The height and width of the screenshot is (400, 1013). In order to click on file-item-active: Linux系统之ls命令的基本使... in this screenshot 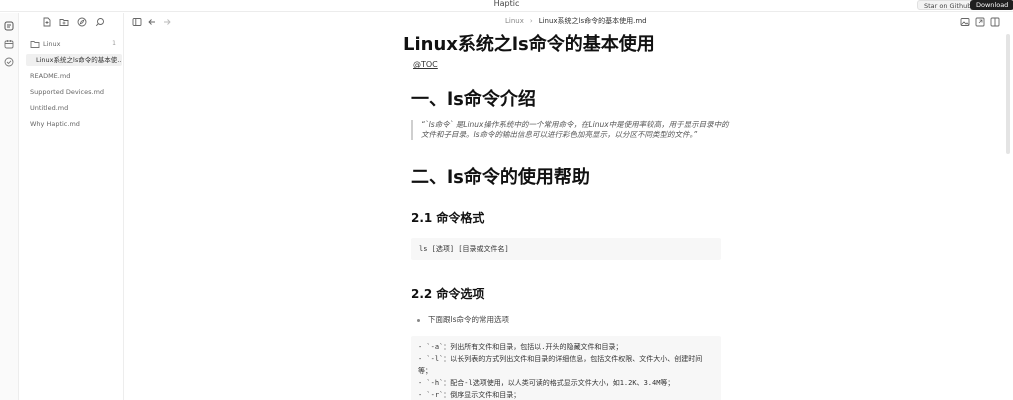, I will do `click(74, 60)`.